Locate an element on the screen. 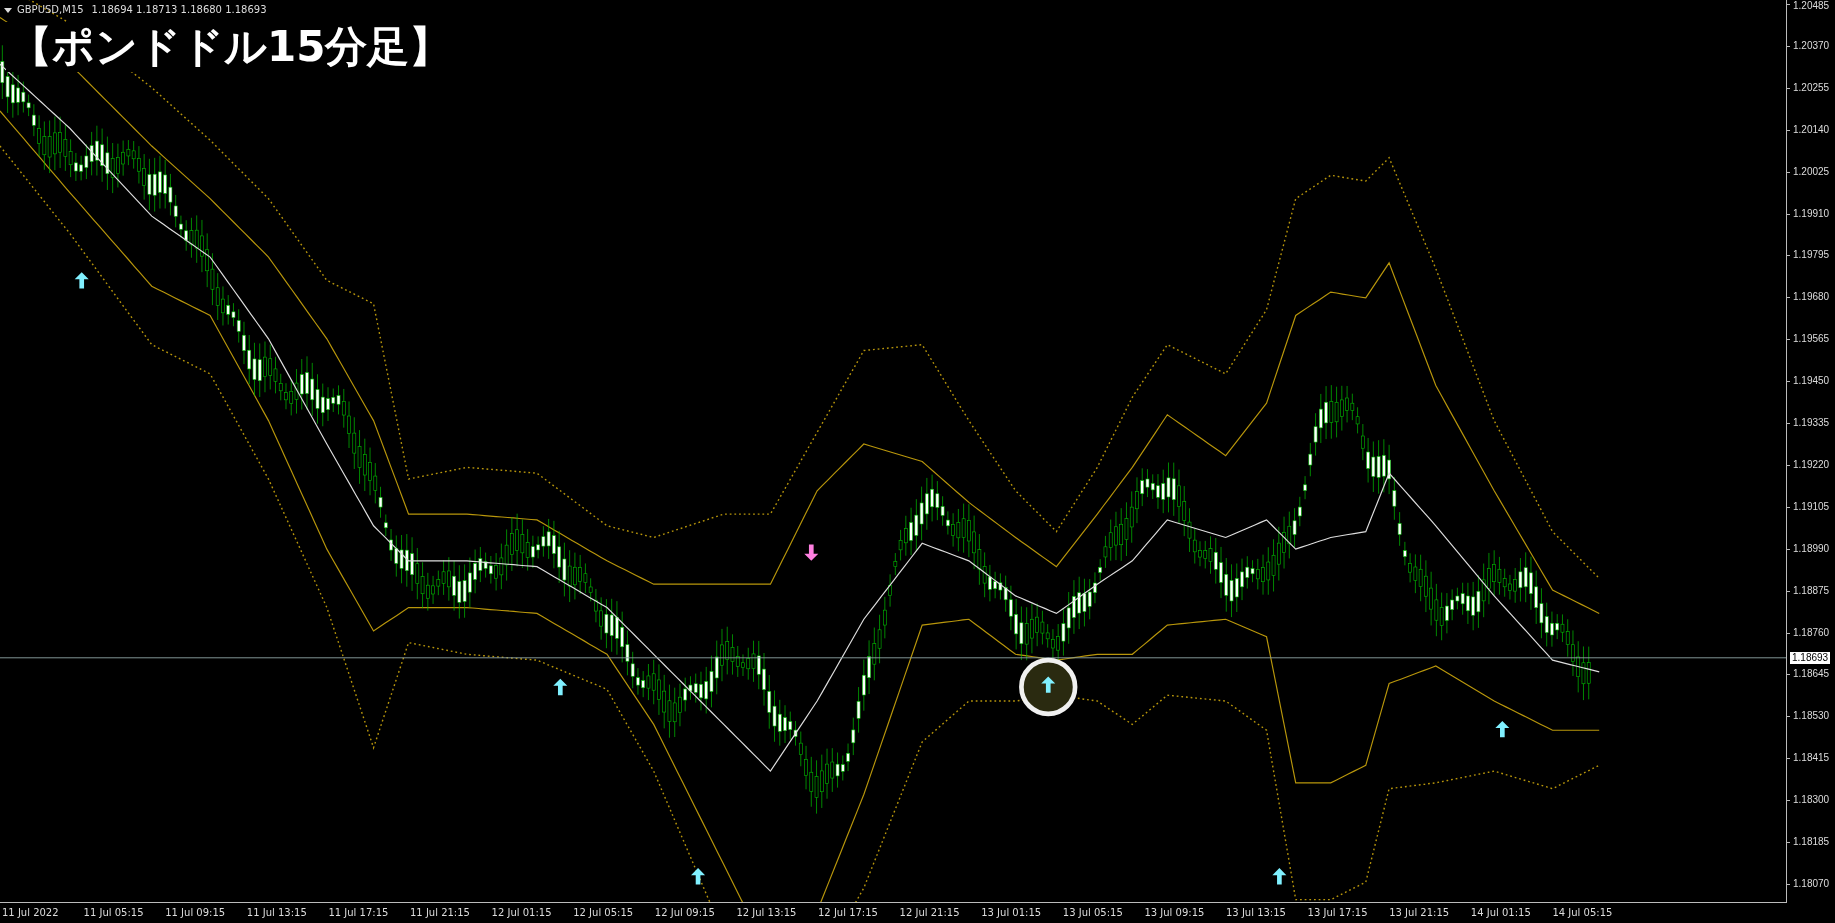  price-label: 1.19565 is located at coordinates (1811, 339).